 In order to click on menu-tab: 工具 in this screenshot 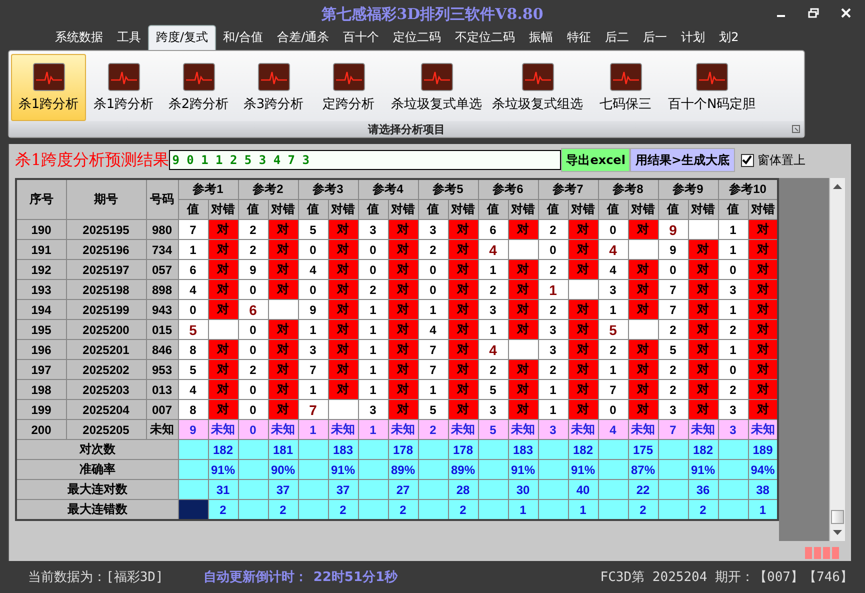, I will do `click(129, 38)`.